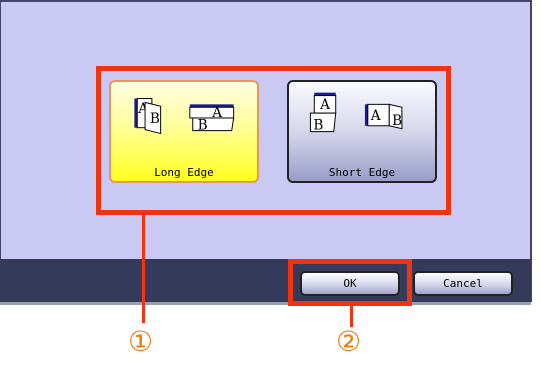 The height and width of the screenshot is (367, 541). Describe the element at coordinates (349, 341) in the screenshot. I see `callout-number-2: ②` at that location.